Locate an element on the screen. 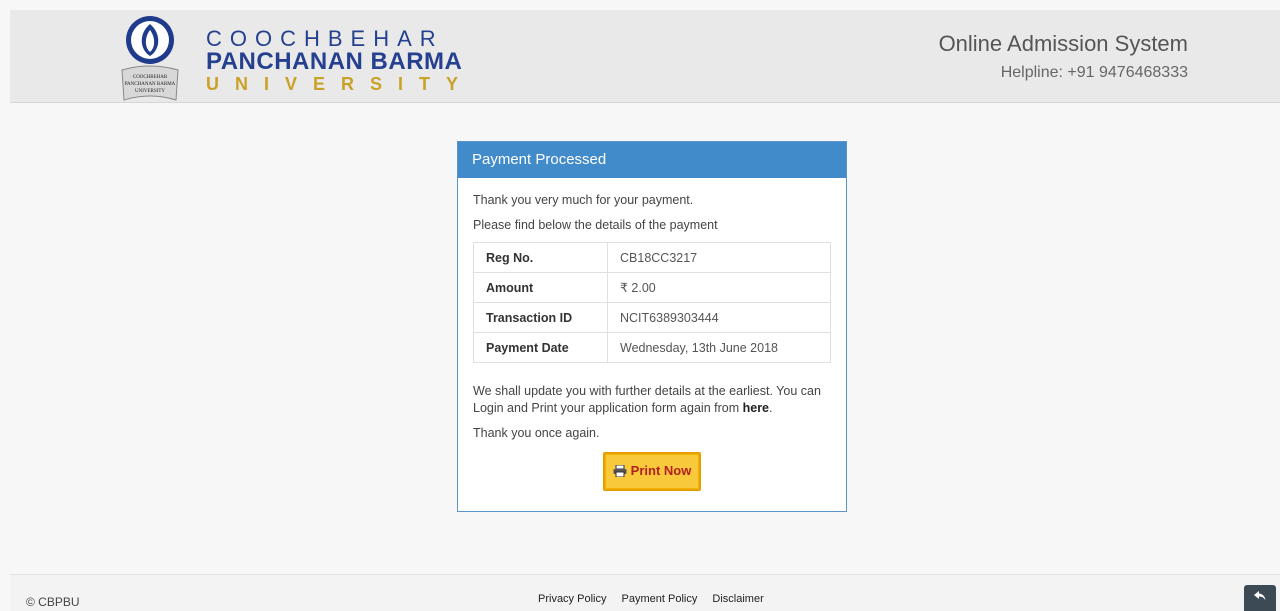  amount-value: ₹ 2.00 is located at coordinates (719, 287).